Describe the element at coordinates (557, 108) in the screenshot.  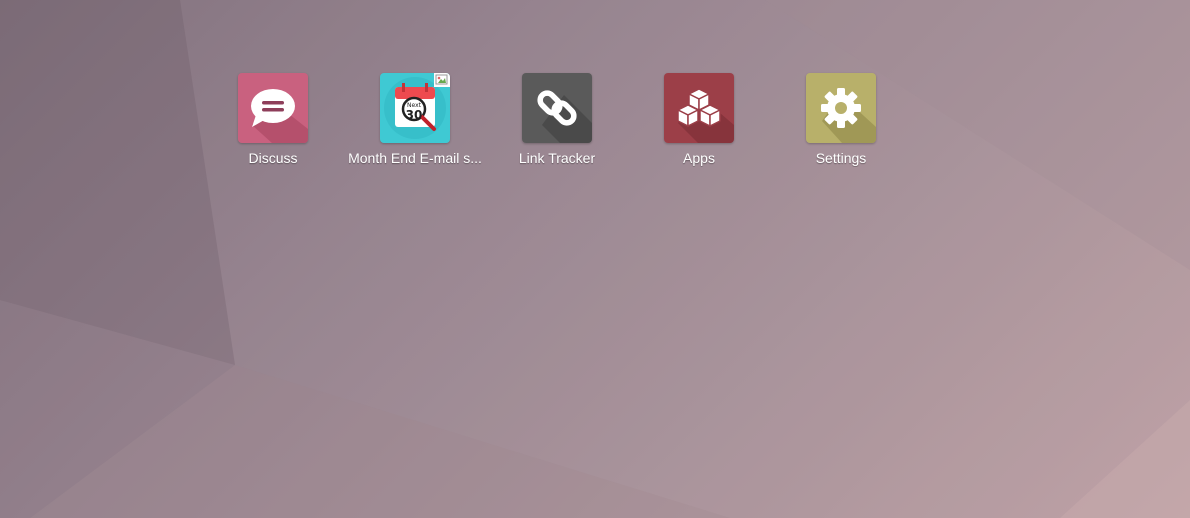
I see `chain-link-icon` at that location.